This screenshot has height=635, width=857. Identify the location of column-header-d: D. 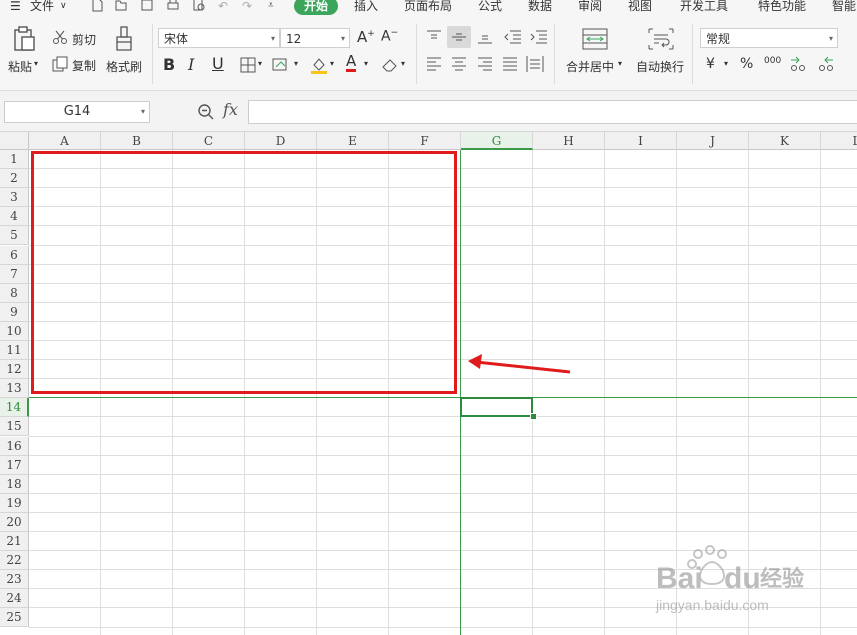
(281, 141).